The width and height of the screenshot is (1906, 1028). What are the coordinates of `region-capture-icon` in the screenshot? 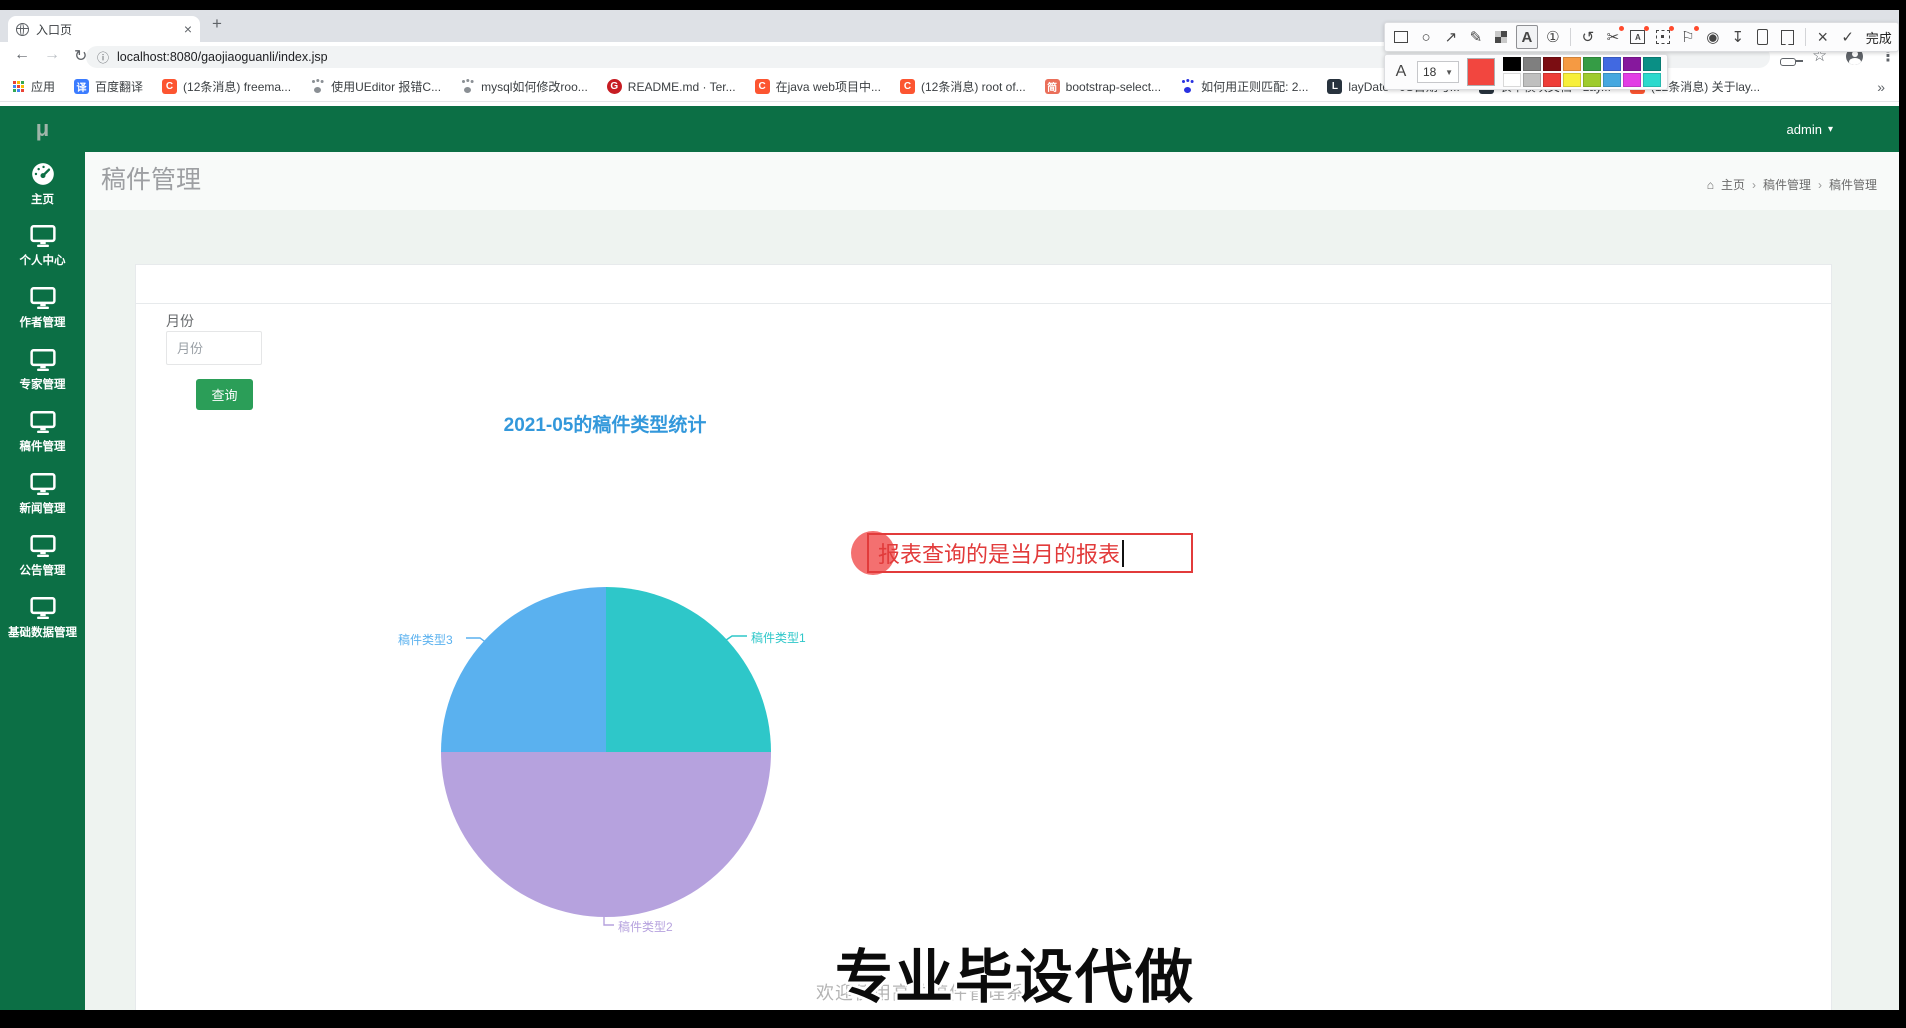 It's located at (1663, 37).